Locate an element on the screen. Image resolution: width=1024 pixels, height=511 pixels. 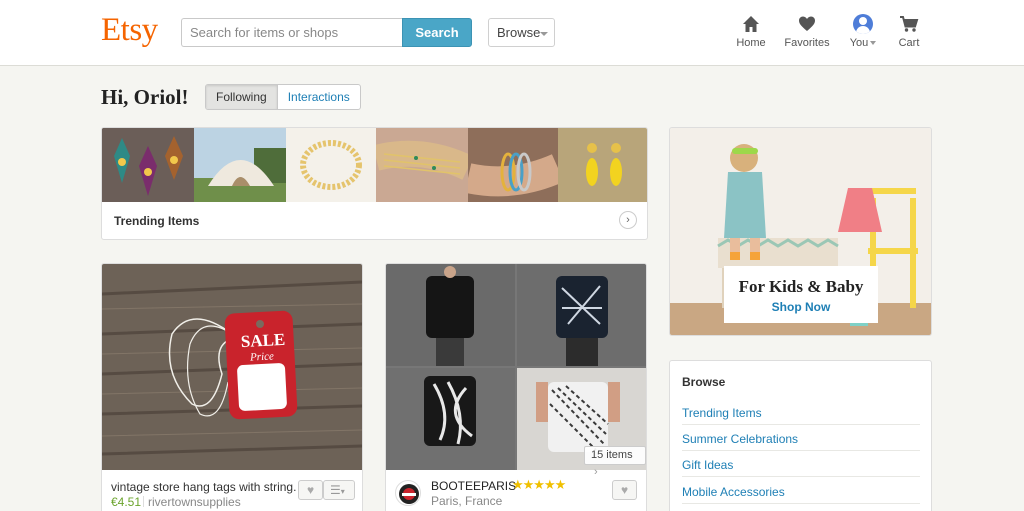
tab-interactions: Interactions is located at coordinates (319, 97).